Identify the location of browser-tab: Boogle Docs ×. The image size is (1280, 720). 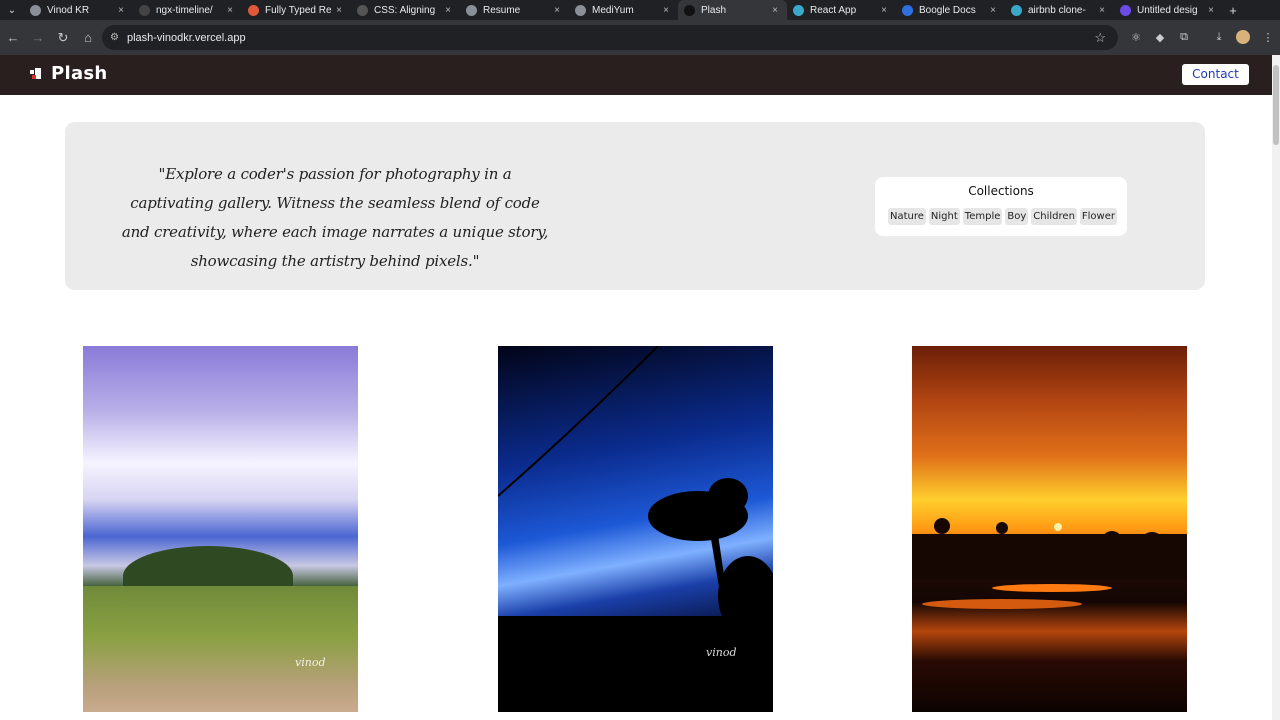
(950, 10).